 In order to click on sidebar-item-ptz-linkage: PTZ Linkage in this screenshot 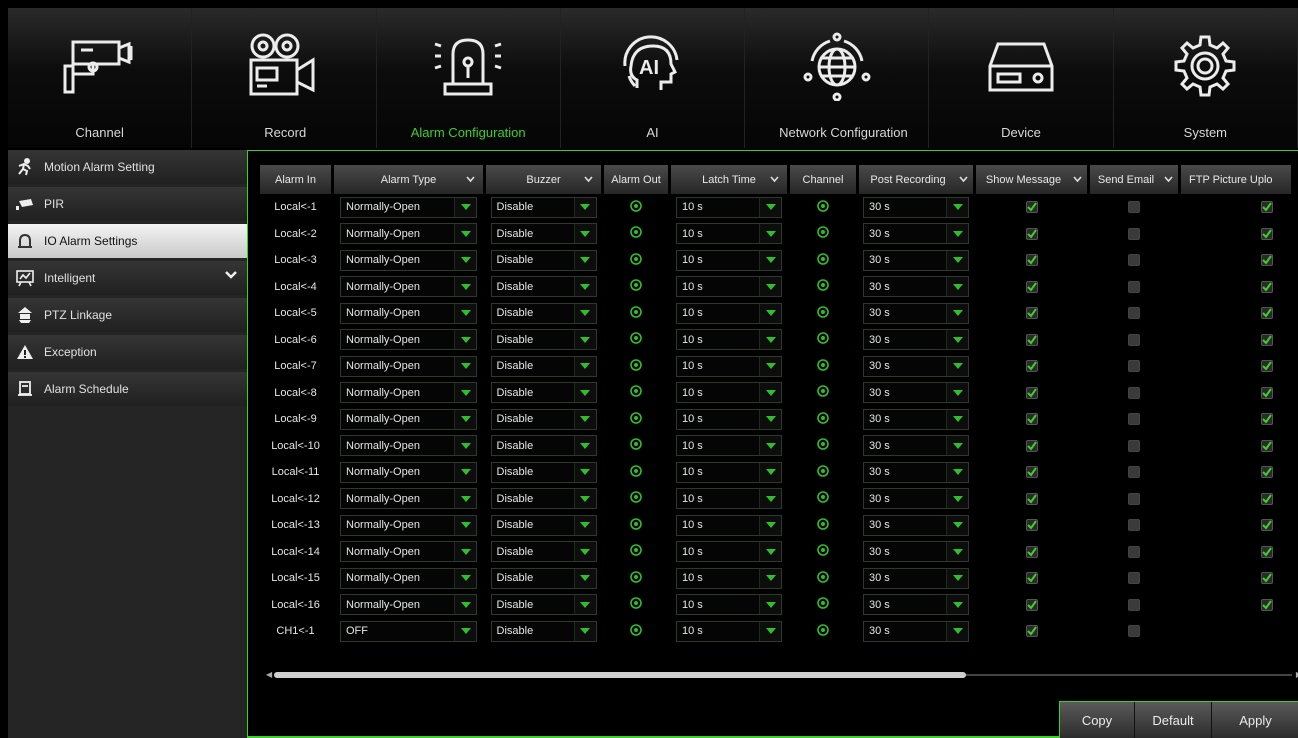, I will do `click(127, 315)`.